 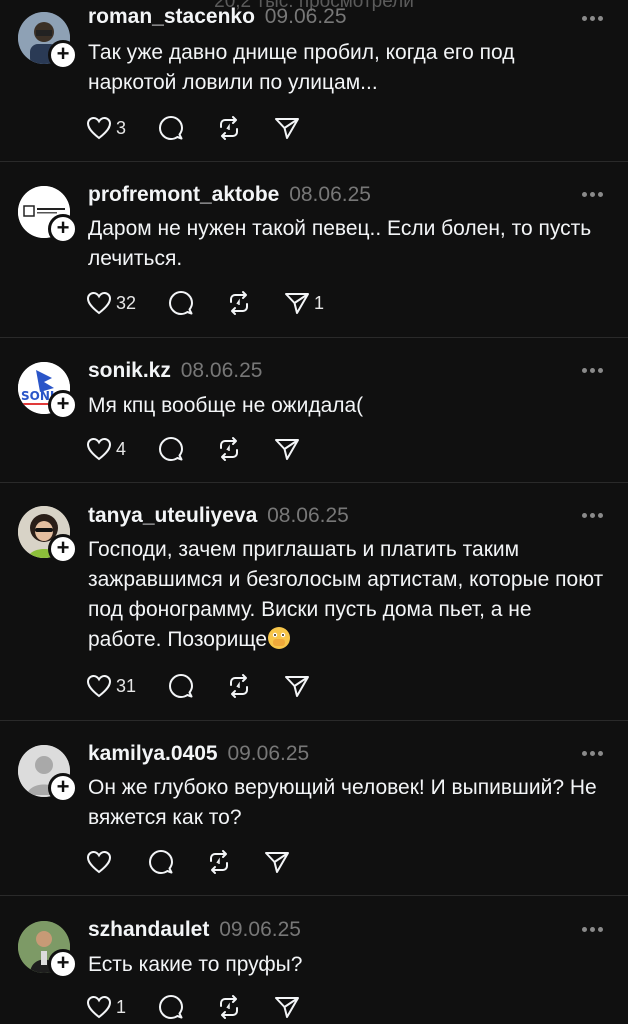 What do you see at coordinates (183, 194) in the screenshot?
I see `username: profremont_aktobe` at bounding box center [183, 194].